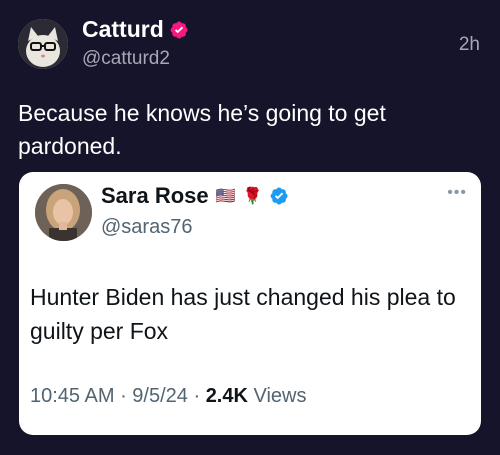  Describe the element at coordinates (469, 45) in the screenshot. I see `tweet-time: 2h` at that location.